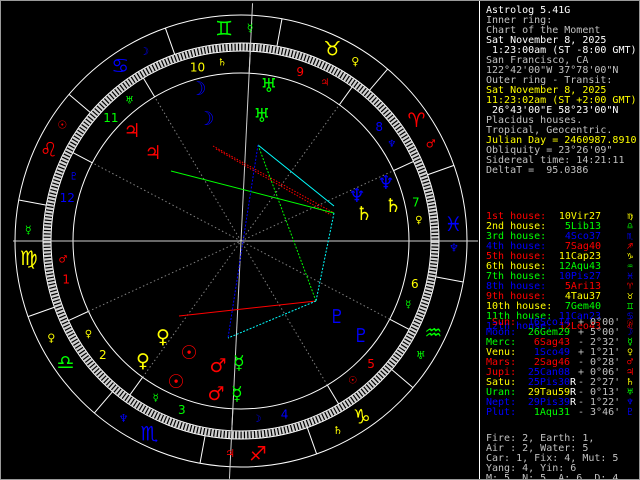 This screenshot has width=640, height=480. Describe the element at coordinates (103, 355) in the screenshot. I see `house-number: 2` at that location.